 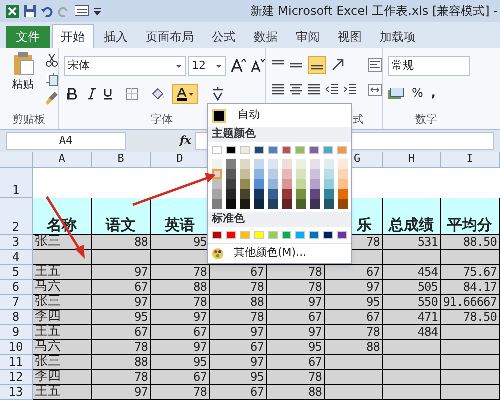 What do you see at coordinates (412, 302) in the screenshot?
I see `table-cell: 550` at bounding box center [412, 302].